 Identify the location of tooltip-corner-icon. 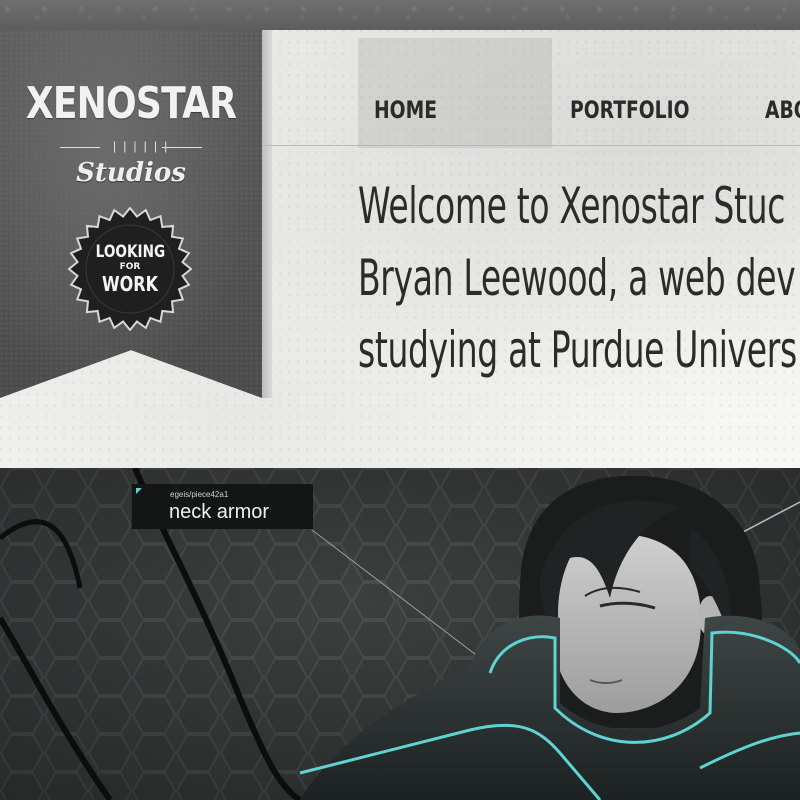
(139, 491).